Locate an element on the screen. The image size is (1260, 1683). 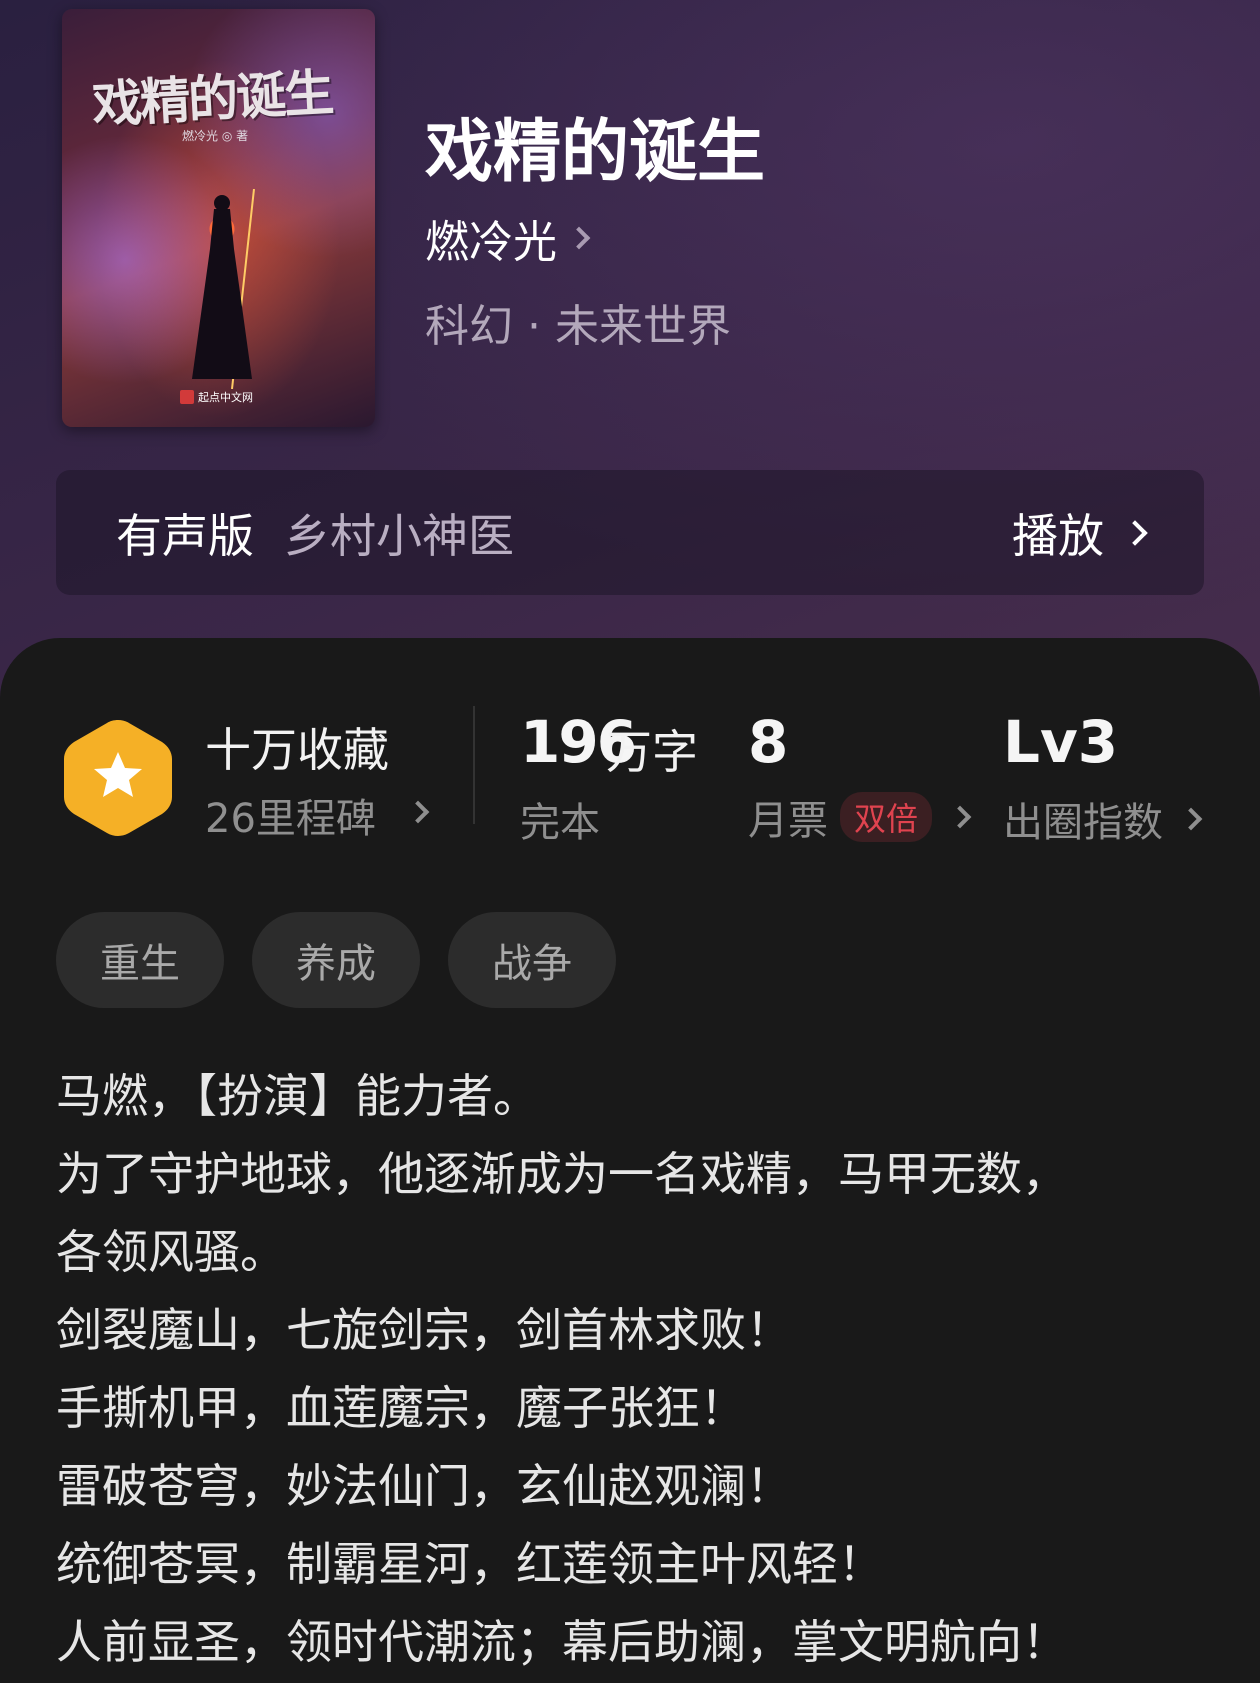
stats-divider is located at coordinates (474, 765).